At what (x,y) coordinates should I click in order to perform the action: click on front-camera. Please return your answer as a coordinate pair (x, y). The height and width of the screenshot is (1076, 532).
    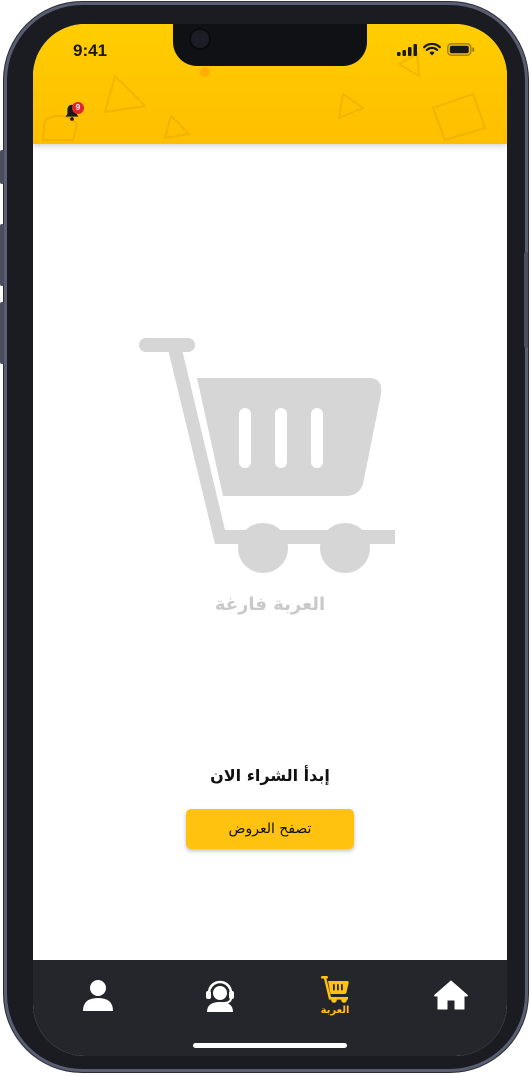
    Looking at the image, I should click on (200, 39).